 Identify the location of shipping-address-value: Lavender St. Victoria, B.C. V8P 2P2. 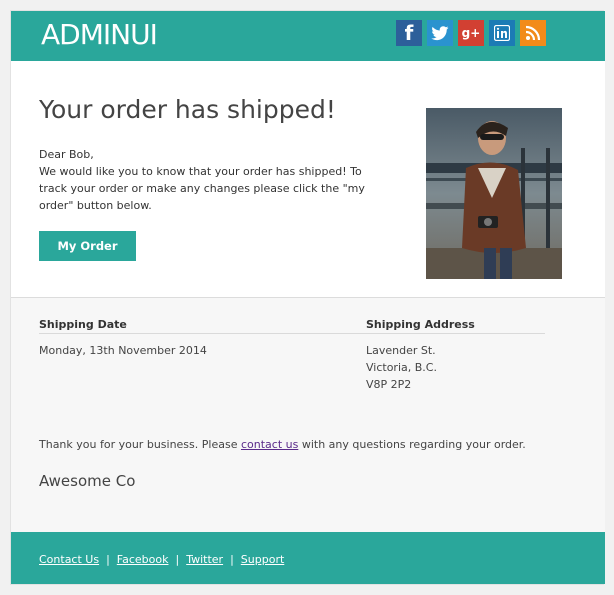
(401, 367).